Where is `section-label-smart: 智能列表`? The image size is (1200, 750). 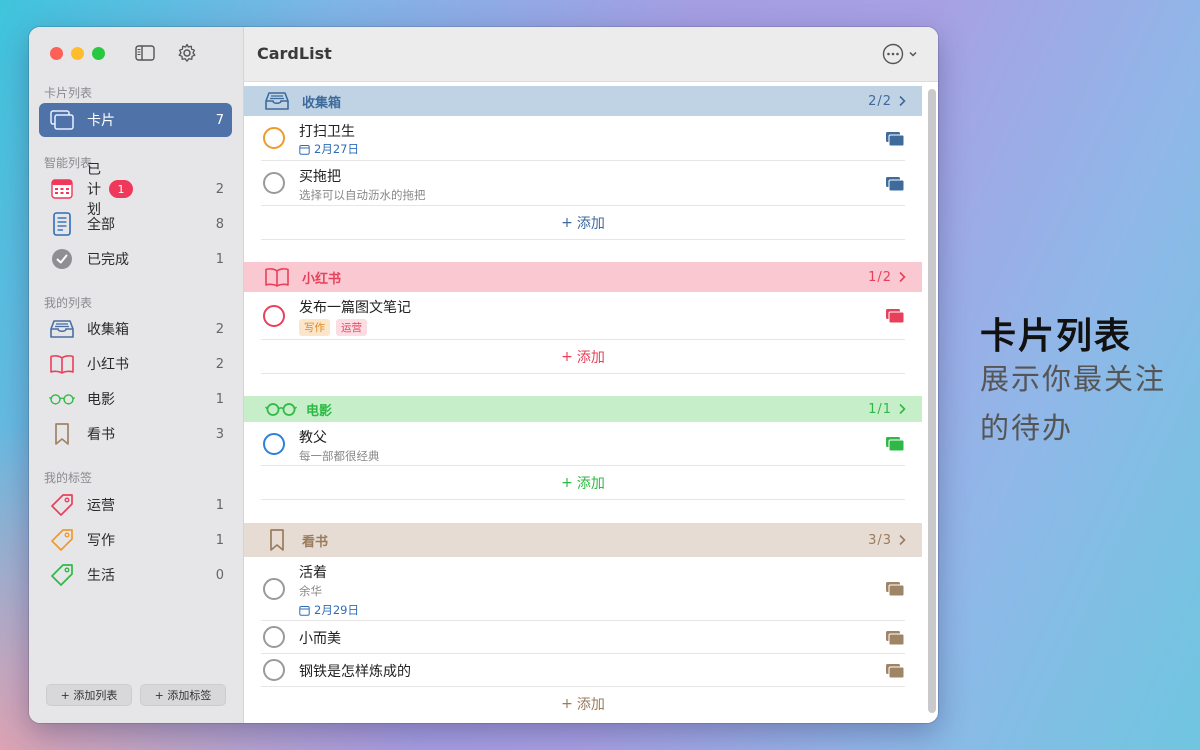 section-label-smart: 智能列表 is located at coordinates (68, 163).